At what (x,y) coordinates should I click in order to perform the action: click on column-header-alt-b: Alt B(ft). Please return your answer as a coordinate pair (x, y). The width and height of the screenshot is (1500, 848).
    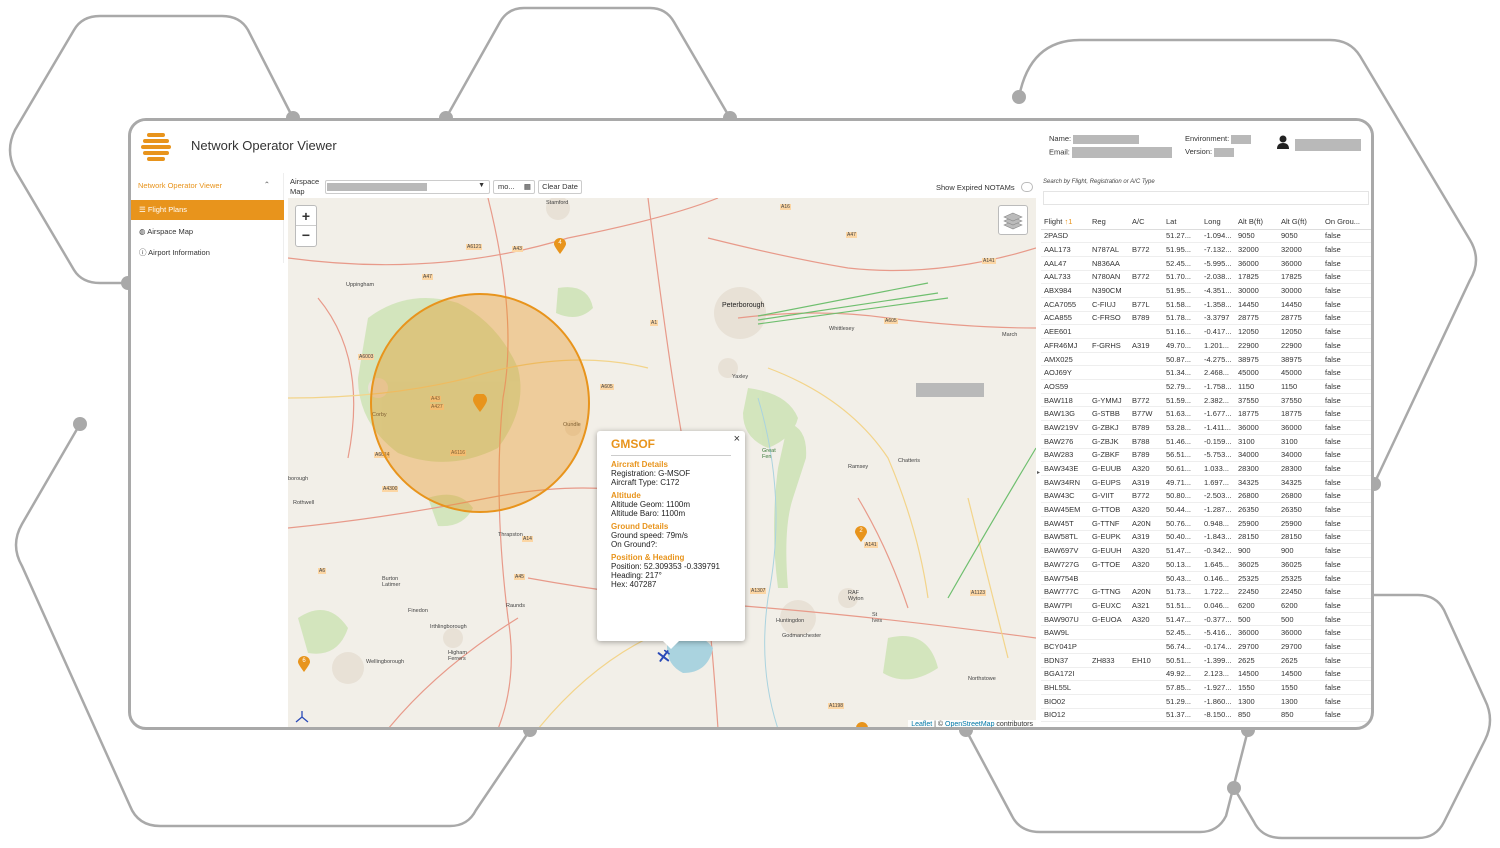
    Looking at the image, I should click on (1256, 222).